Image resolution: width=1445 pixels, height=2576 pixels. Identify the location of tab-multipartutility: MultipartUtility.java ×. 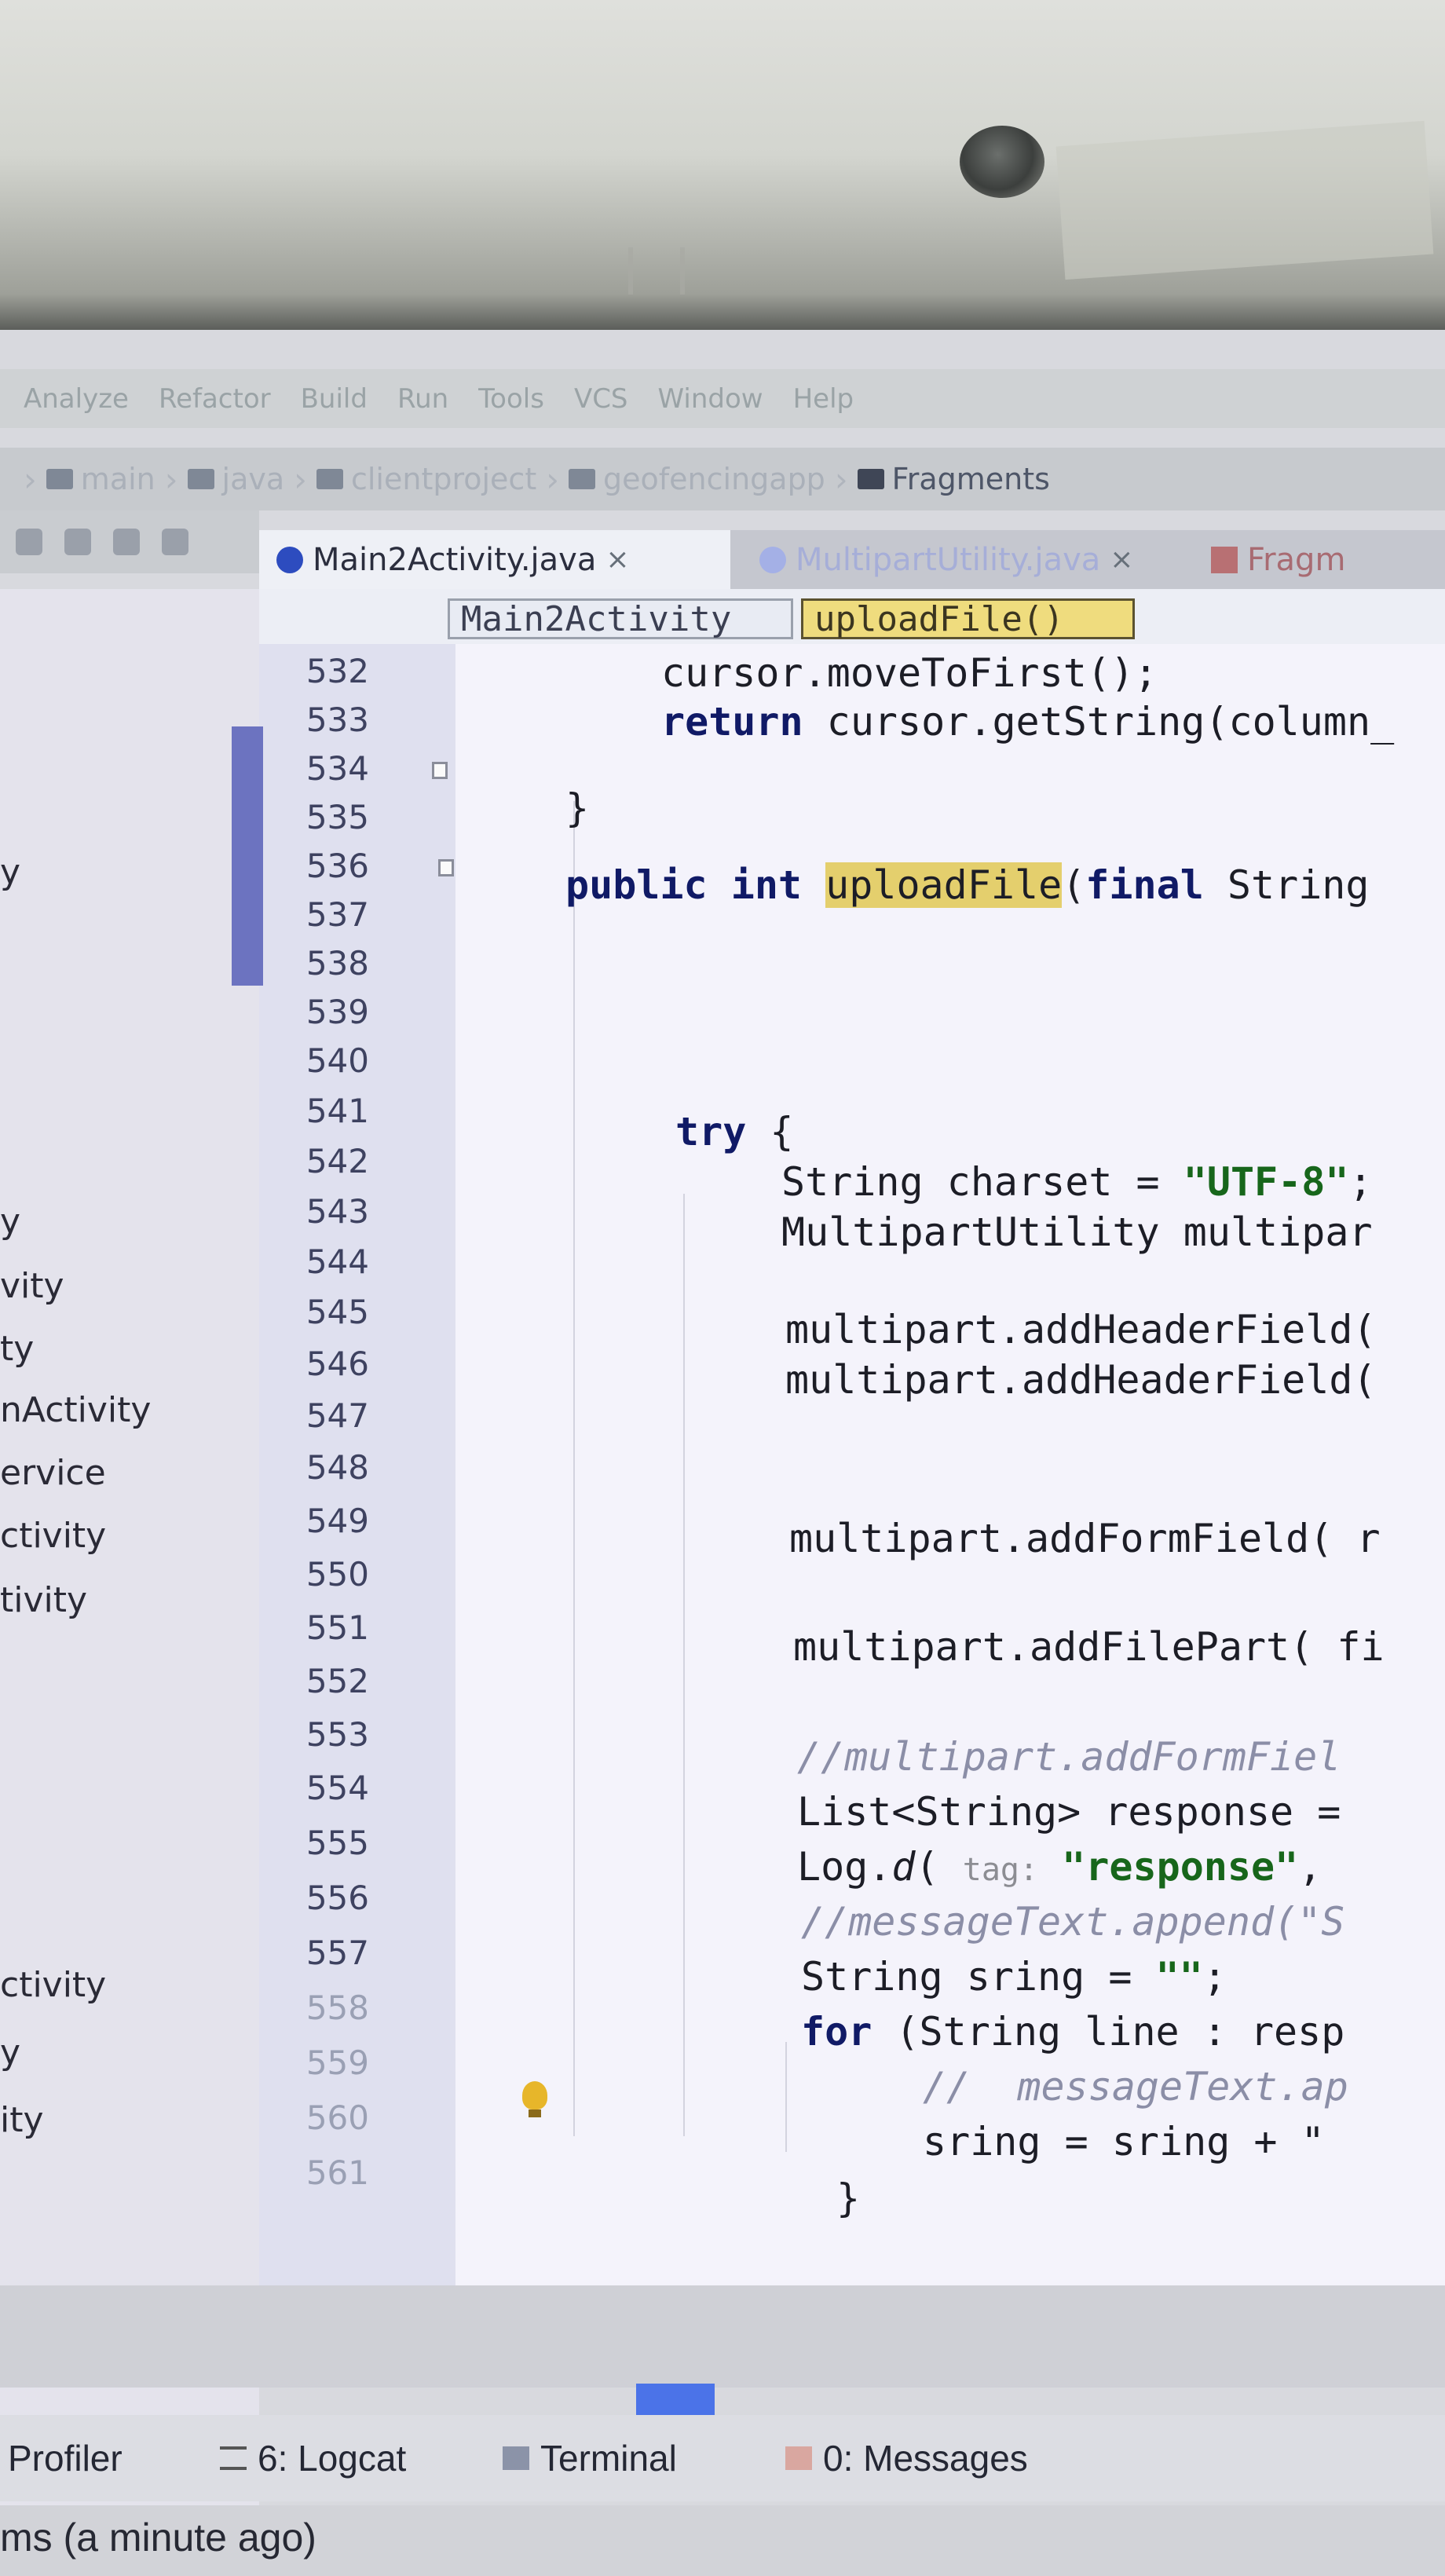
(962, 560).